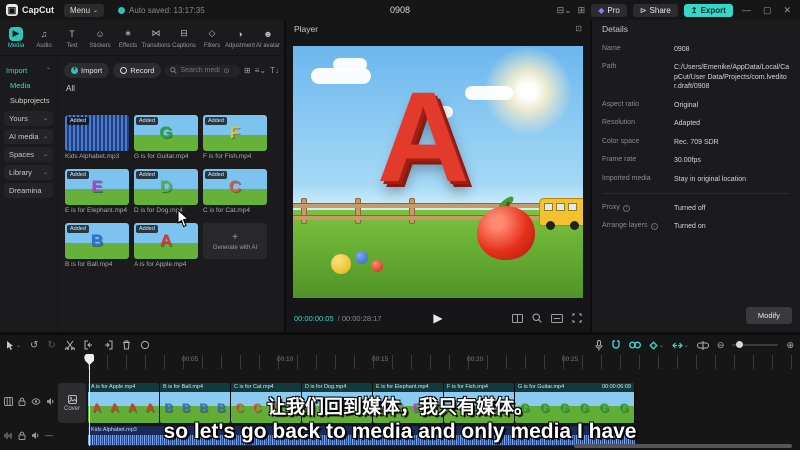 Image resolution: width=800 pixels, height=450 pixels. What do you see at coordinates (609, 10) in the screenshot?
I see `pro-button: ◆ Pro` at bounding box center [609, 10].